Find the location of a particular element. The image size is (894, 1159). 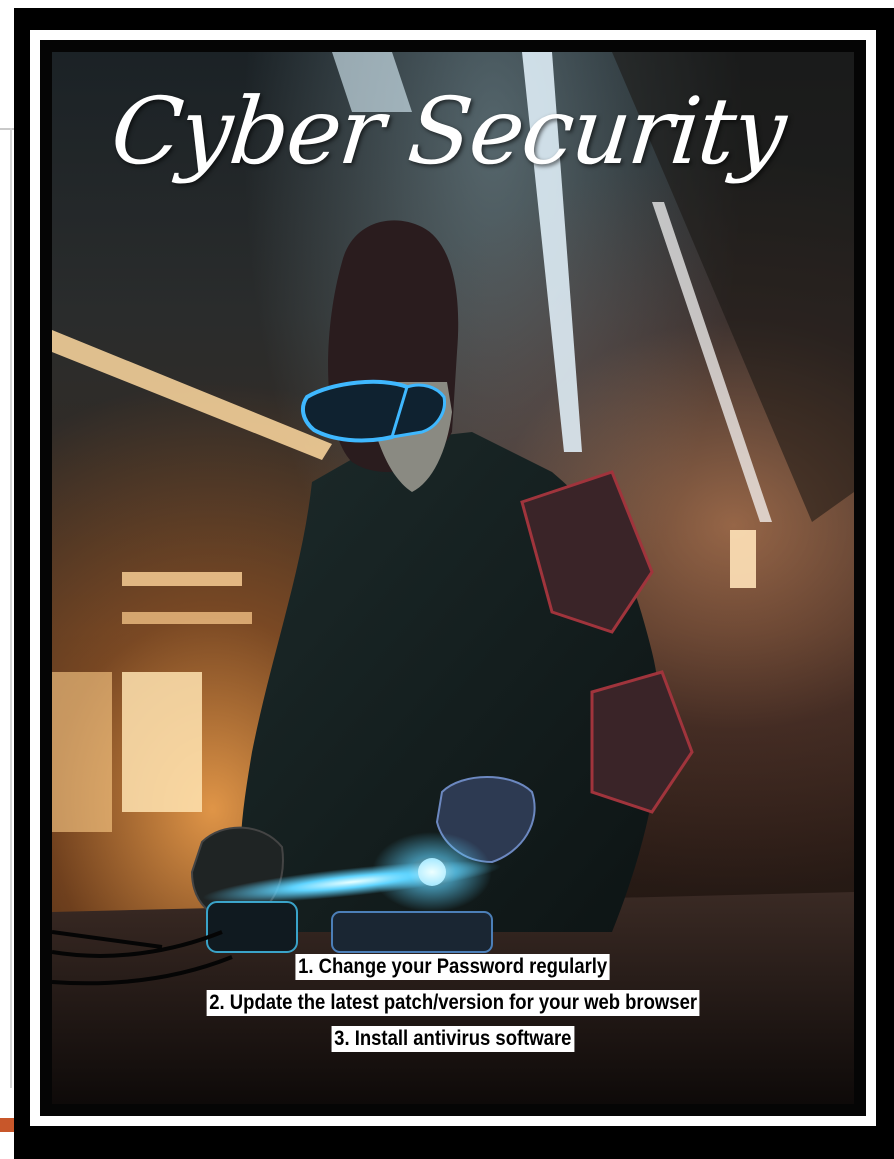

slide-left-line is located at coordinates (11, 608).